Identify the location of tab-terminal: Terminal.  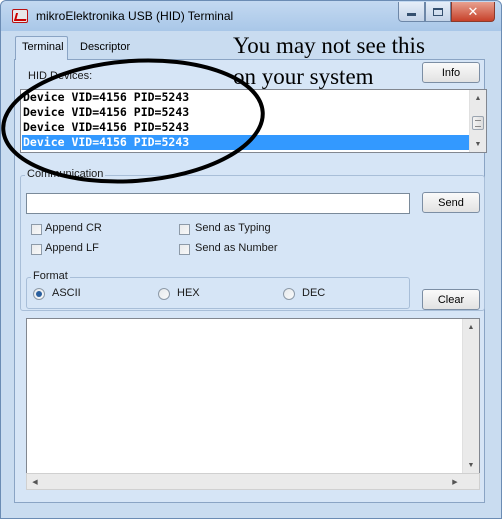
(41, 48).